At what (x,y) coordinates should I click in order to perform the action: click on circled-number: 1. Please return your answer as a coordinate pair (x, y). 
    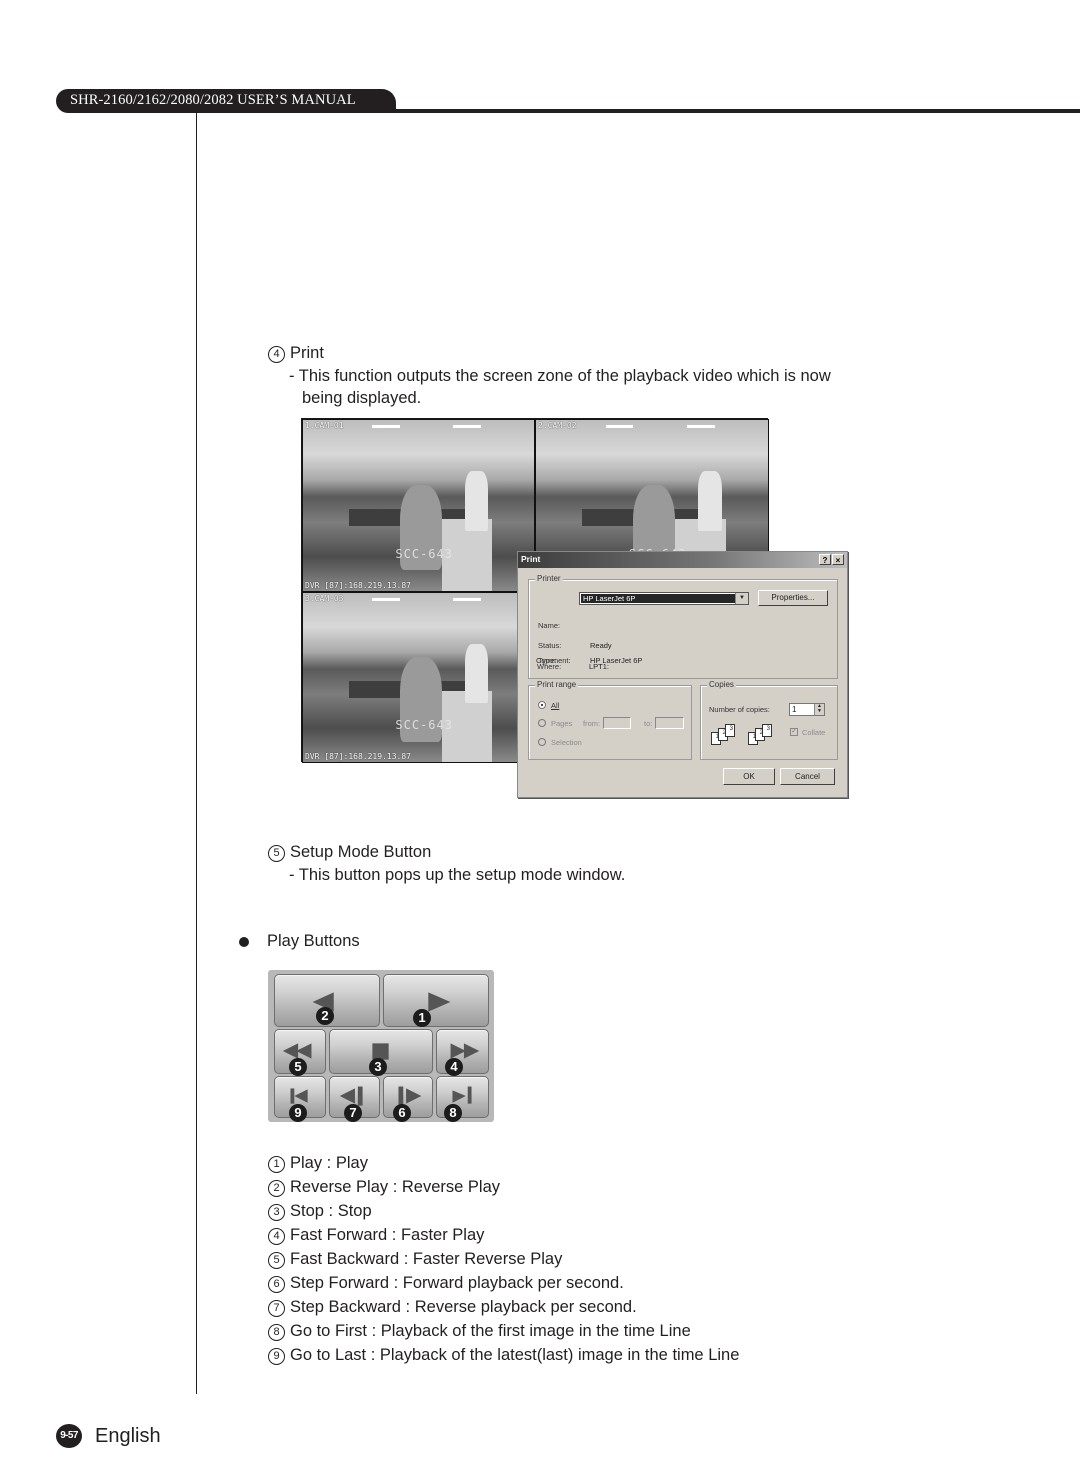
    Looking at the image, I should click on (276, 1164).